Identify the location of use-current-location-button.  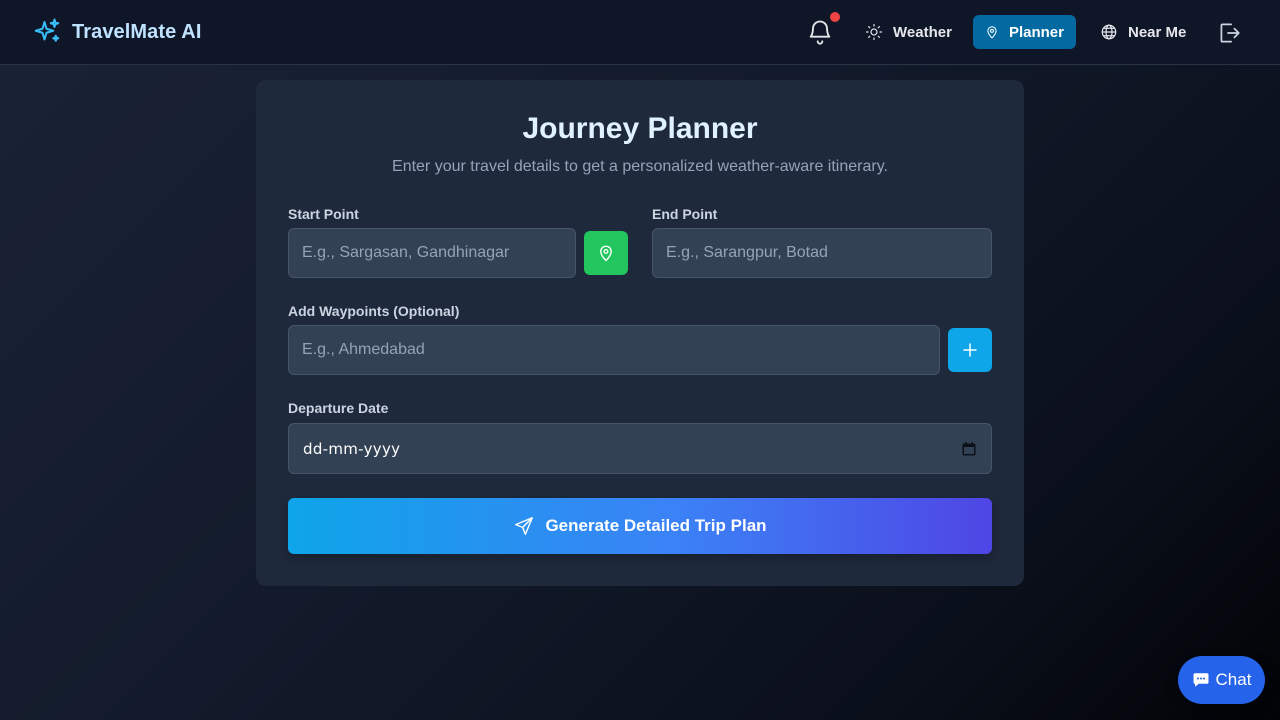
(606, 253).